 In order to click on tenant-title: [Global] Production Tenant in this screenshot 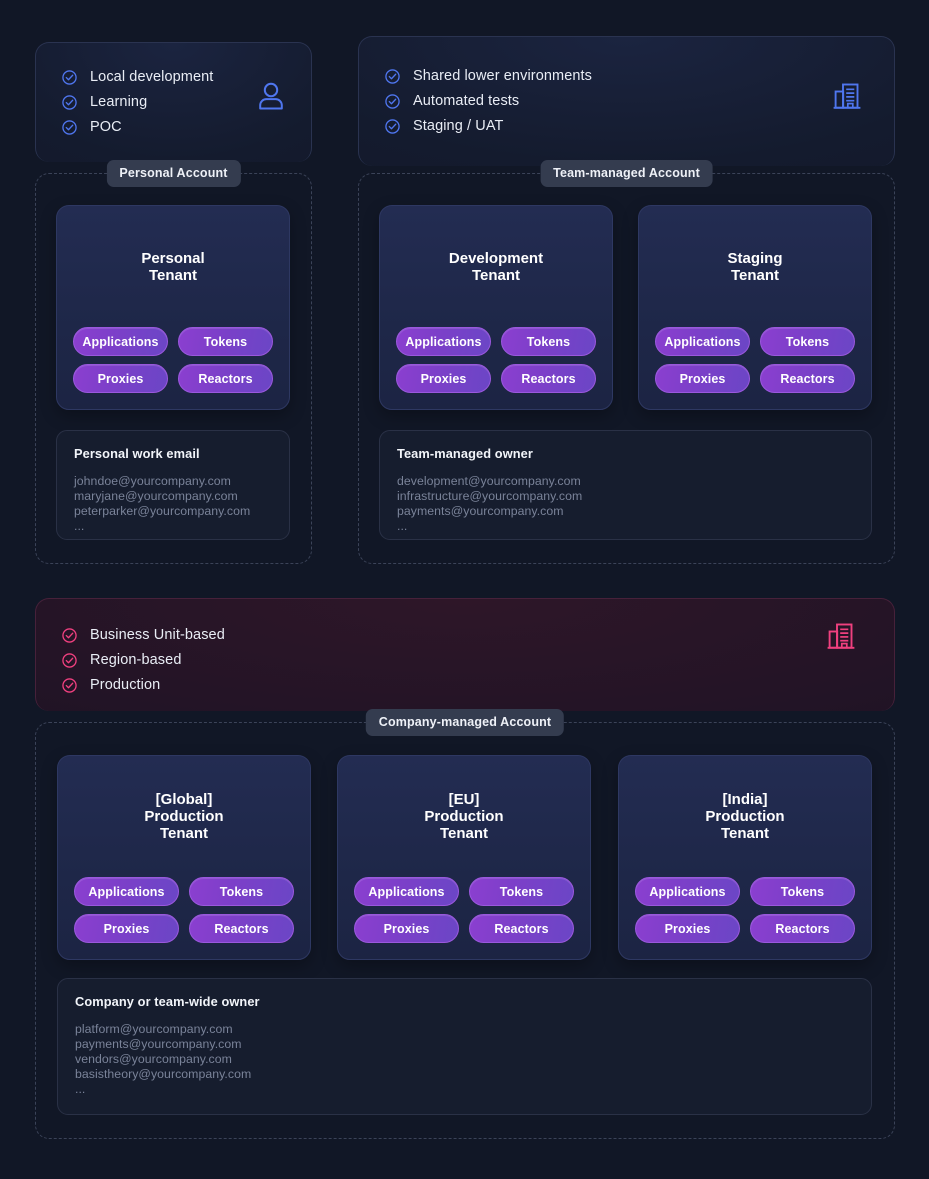, I will do `click(184, 816)`.